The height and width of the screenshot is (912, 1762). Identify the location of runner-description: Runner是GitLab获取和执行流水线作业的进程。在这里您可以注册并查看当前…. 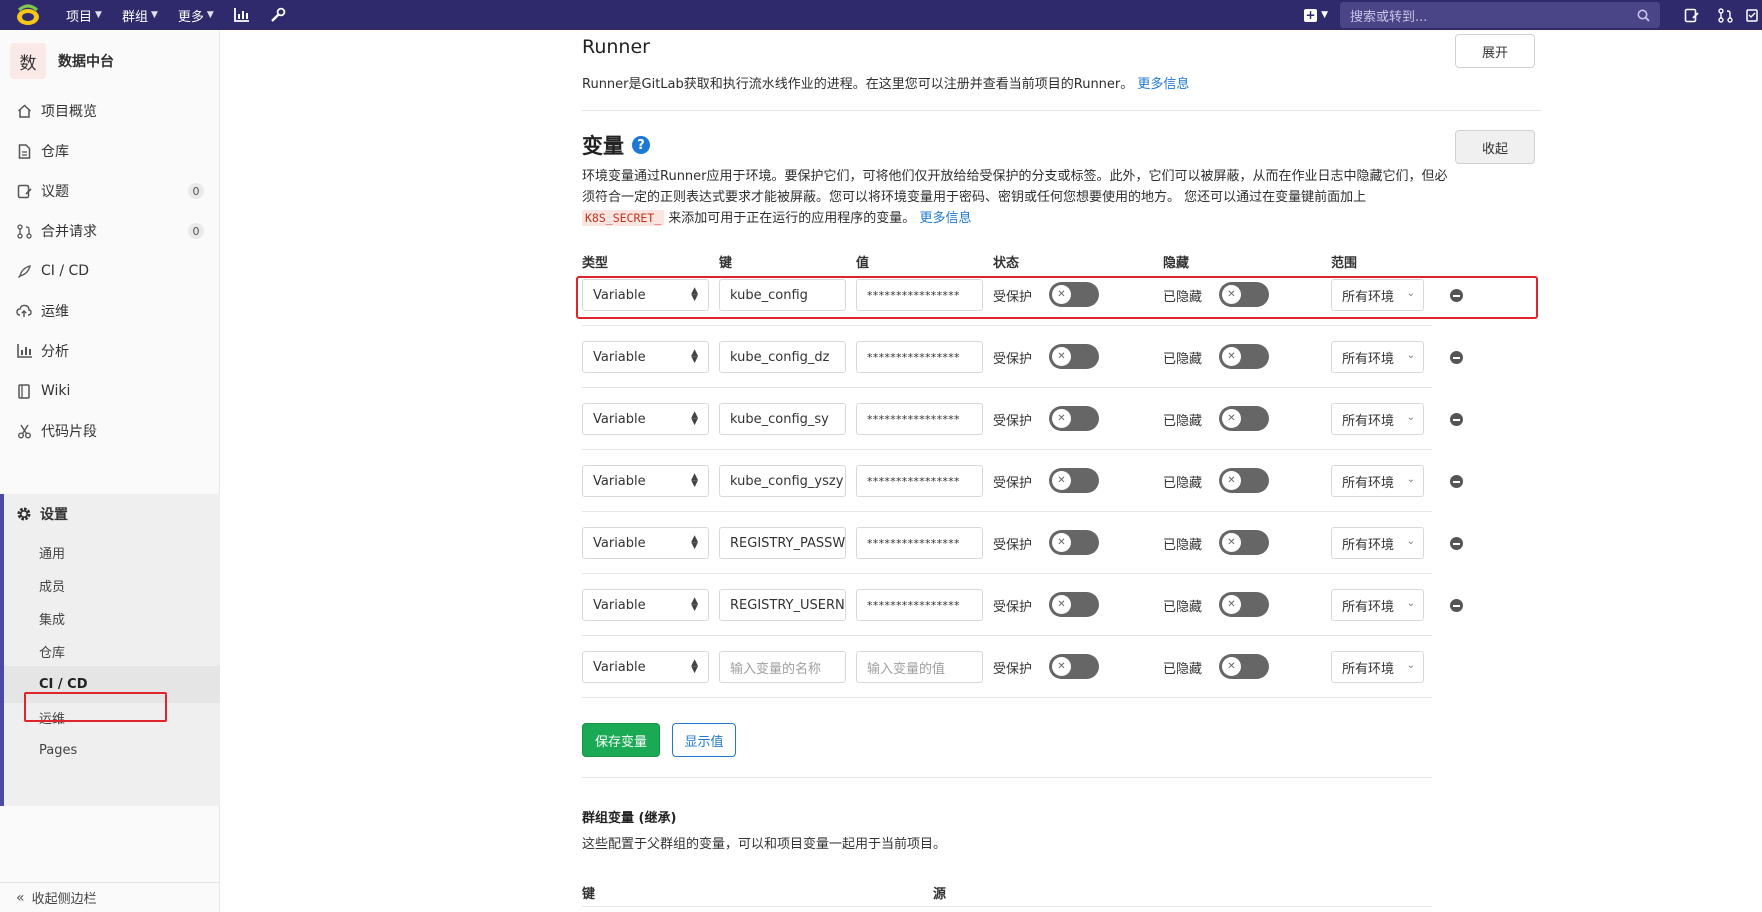
(886, 84).